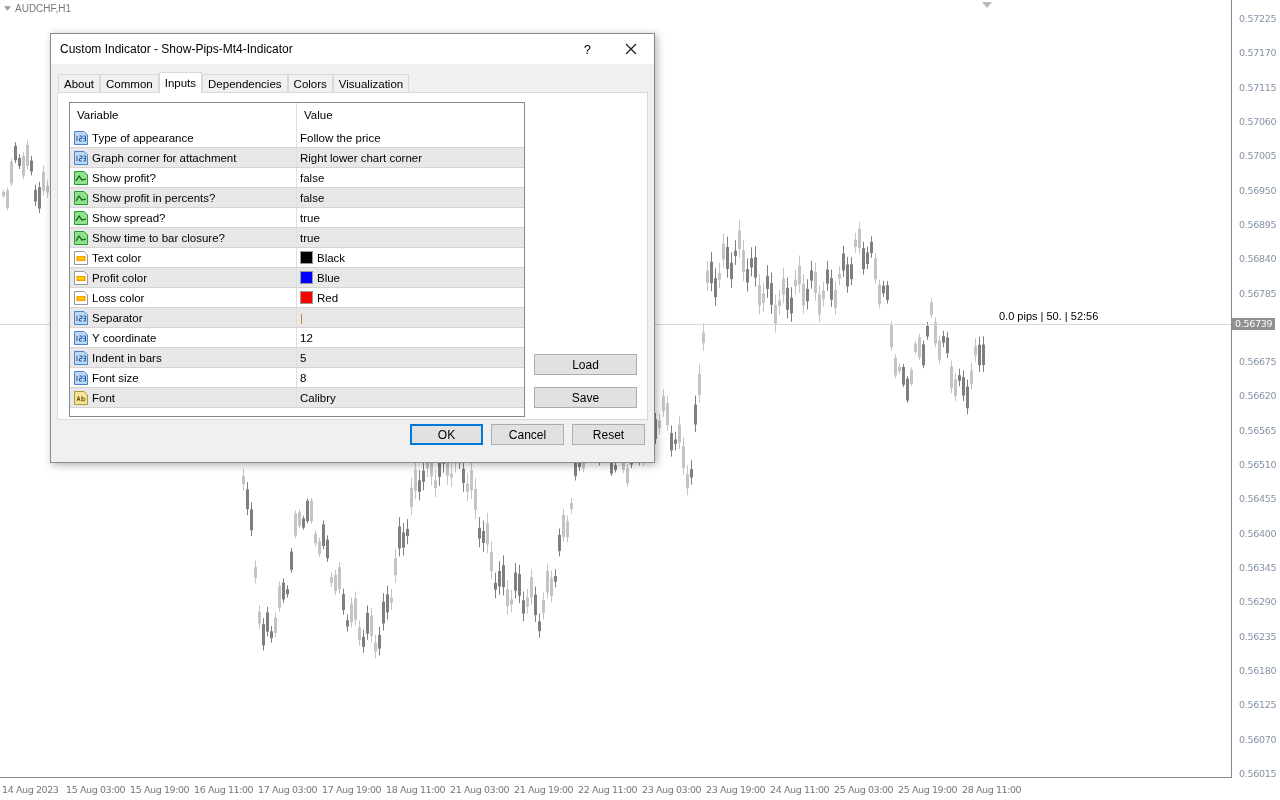  Describe the element at coordinates (177, 49) in the screenshot. I see `window-title: Custom Indicator - Show-Pips-Mt4-Indicator` at that location.